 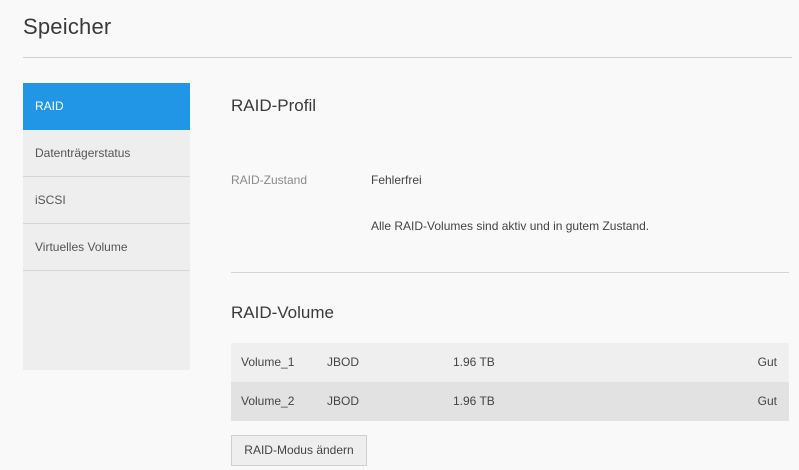 I want to click on sidebar-item-raid: RAID, so click(x=106, y=106).